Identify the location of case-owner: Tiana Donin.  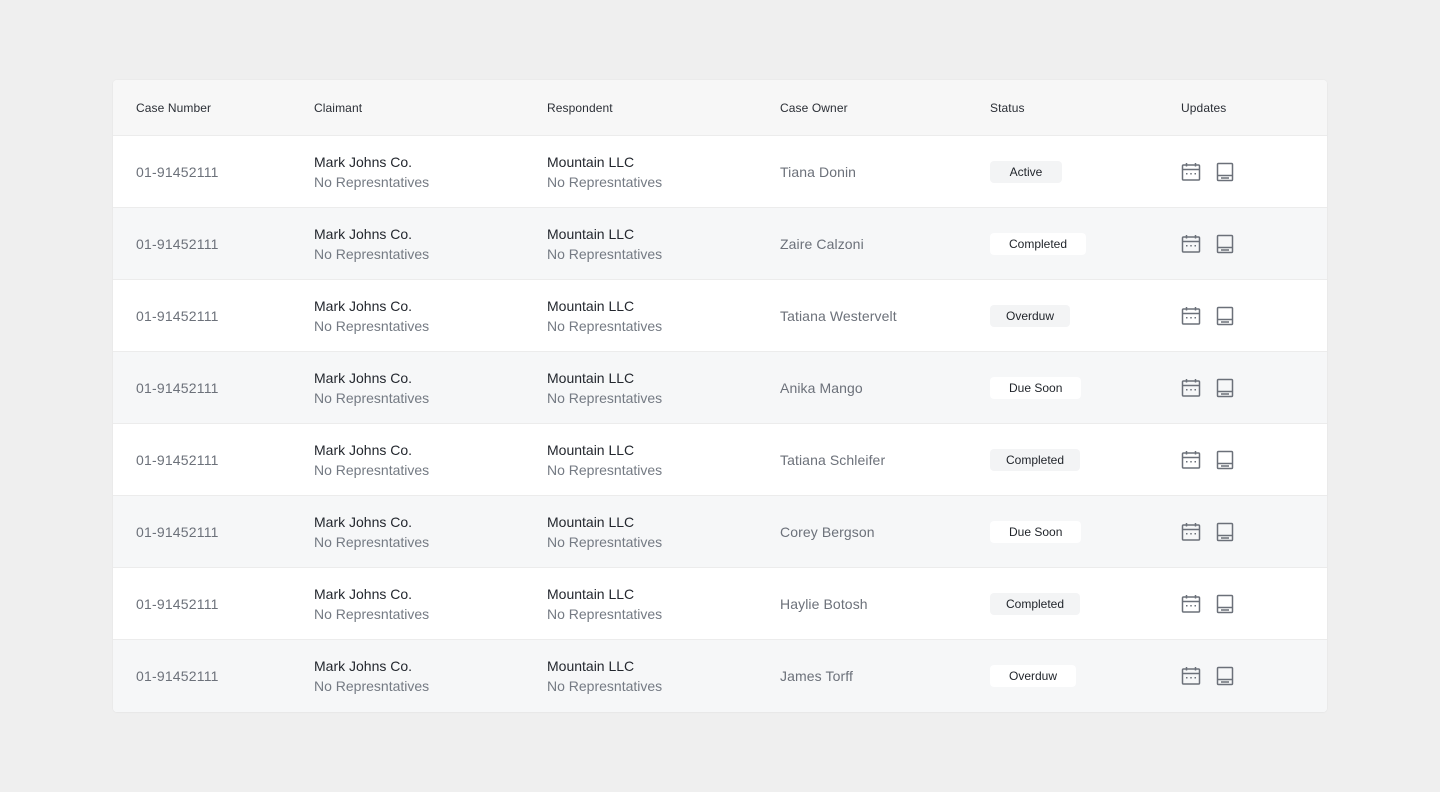
(818, 171).